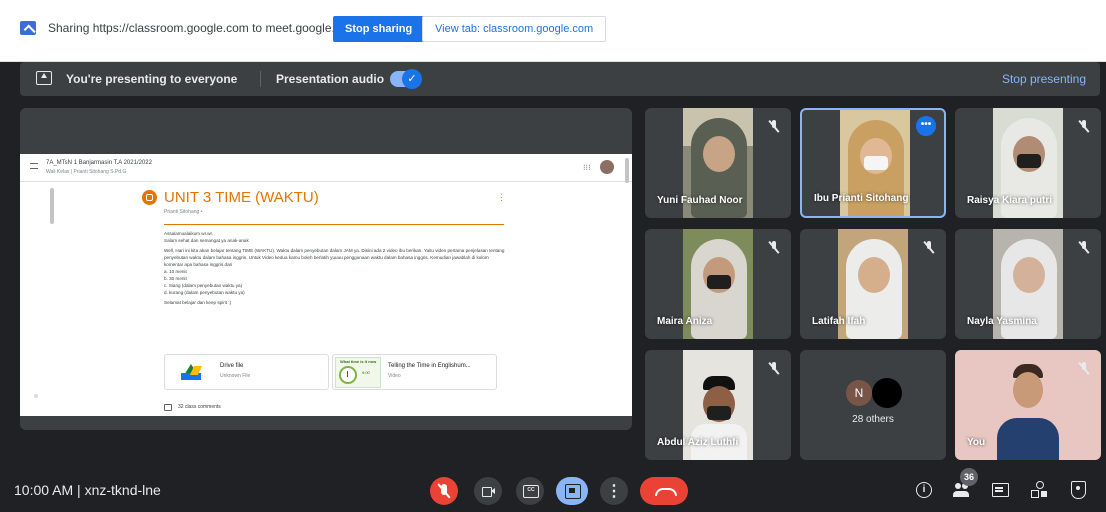  Describe the element at coordinates (204, 292) in the screenshot. I see `body-line: d. kurang (dalam penyebutan waktu ya)` at that location.